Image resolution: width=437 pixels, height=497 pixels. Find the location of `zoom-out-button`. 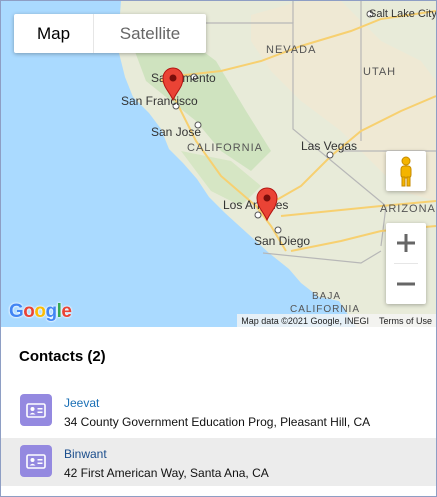

zoom-out-button is located at coordinates (406, 284).